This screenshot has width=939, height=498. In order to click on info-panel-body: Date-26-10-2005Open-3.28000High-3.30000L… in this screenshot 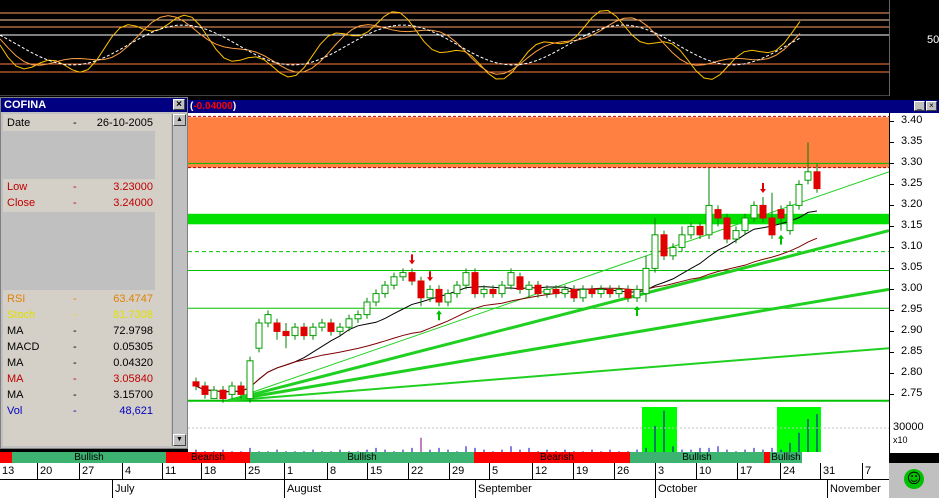, I will do `click(87, 280)`.